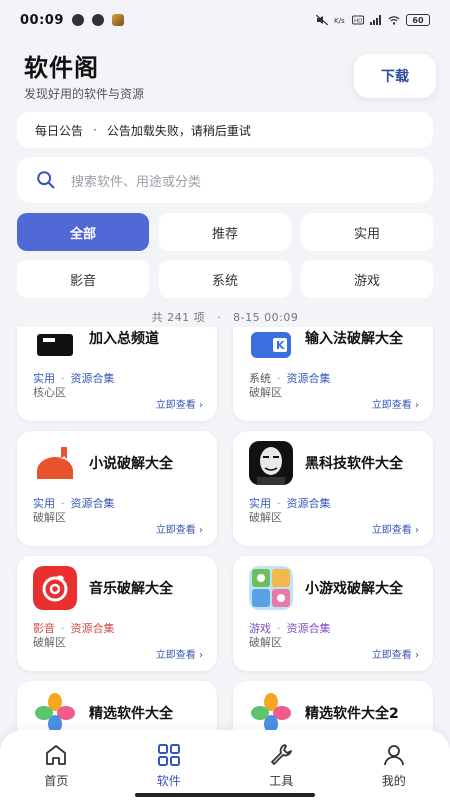 The height and width of the screenshot is (800, 450). I want to click on notification-image-icon, so click(117, 20).